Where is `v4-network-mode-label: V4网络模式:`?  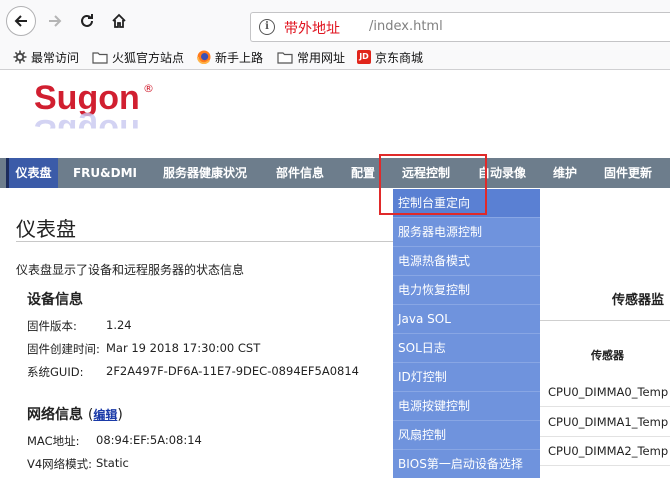 v4-network-mode-label: V4网络模式: is located at coordinates (60, 464).